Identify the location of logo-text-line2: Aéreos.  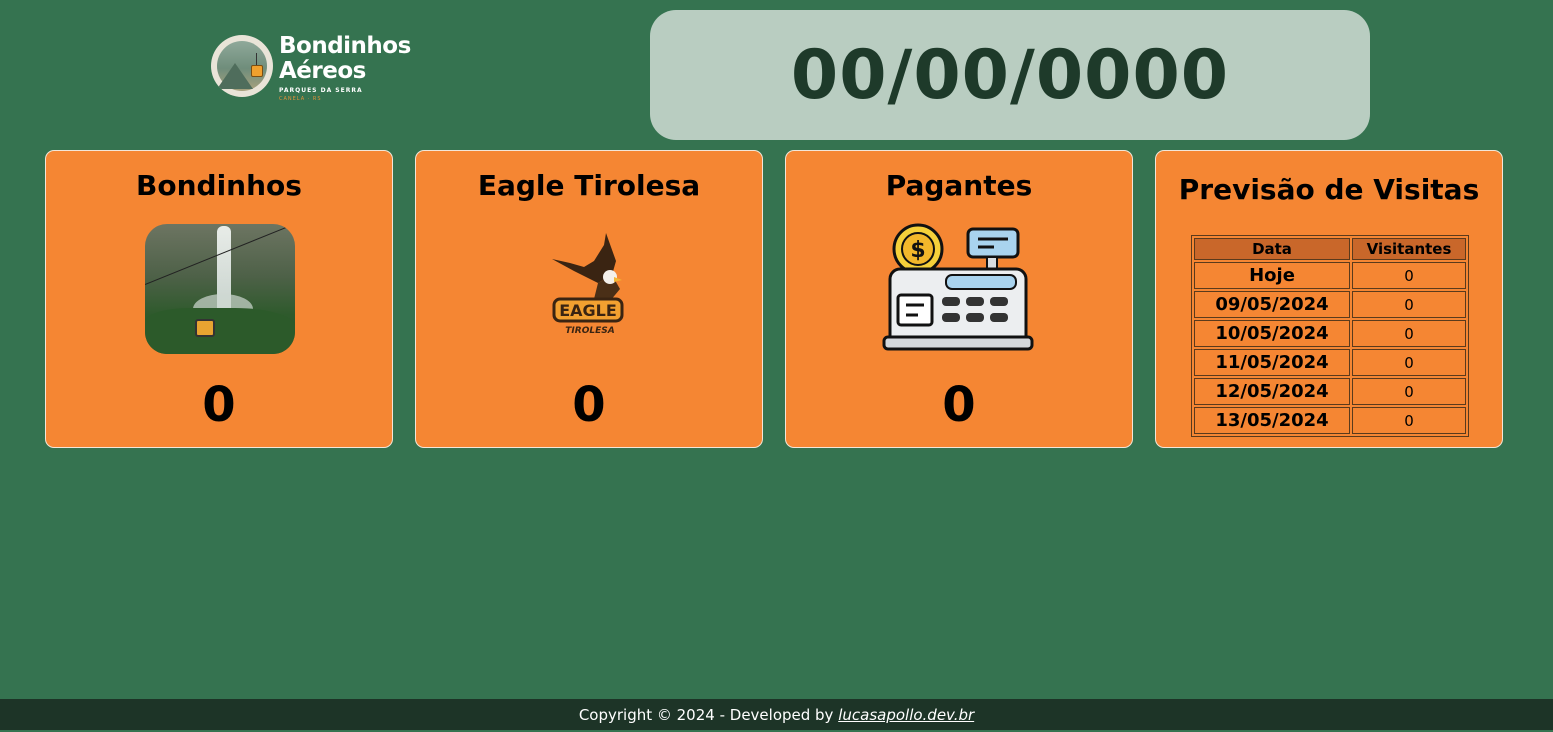
(322, 71).